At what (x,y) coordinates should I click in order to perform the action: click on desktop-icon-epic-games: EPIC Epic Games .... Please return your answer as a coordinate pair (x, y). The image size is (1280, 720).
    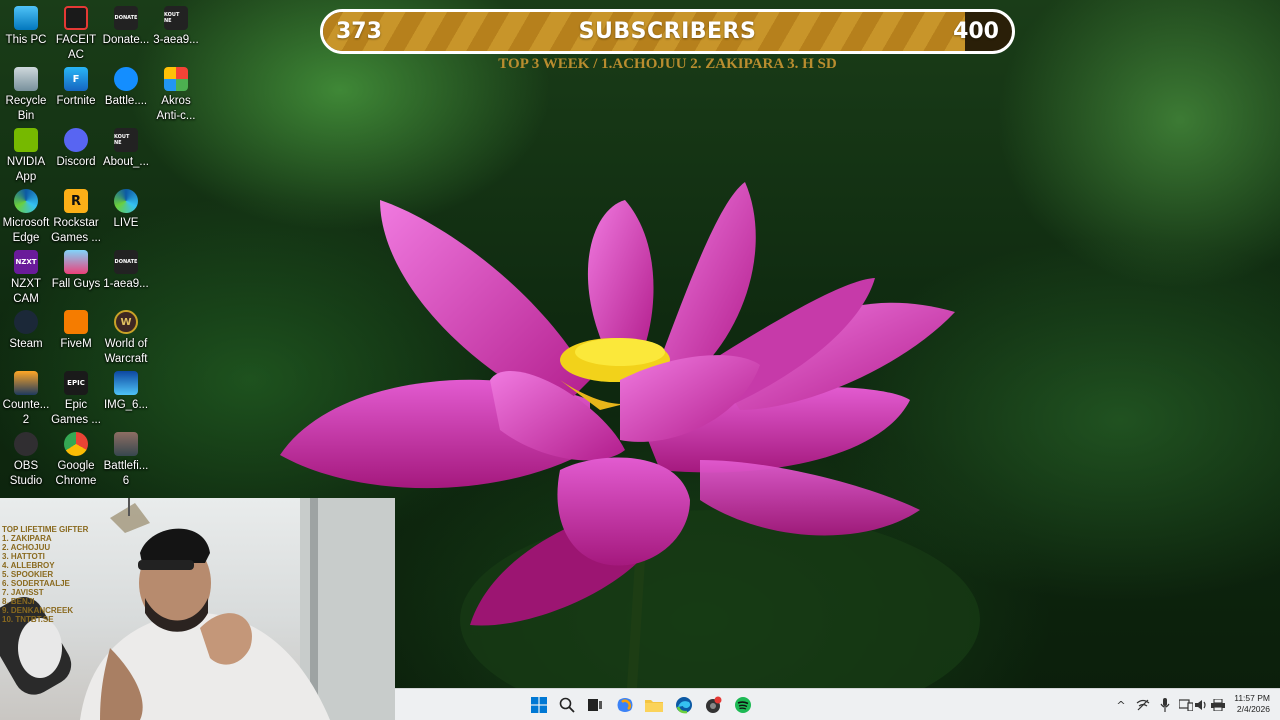
    Looking at the image, I should click on (76, 399).